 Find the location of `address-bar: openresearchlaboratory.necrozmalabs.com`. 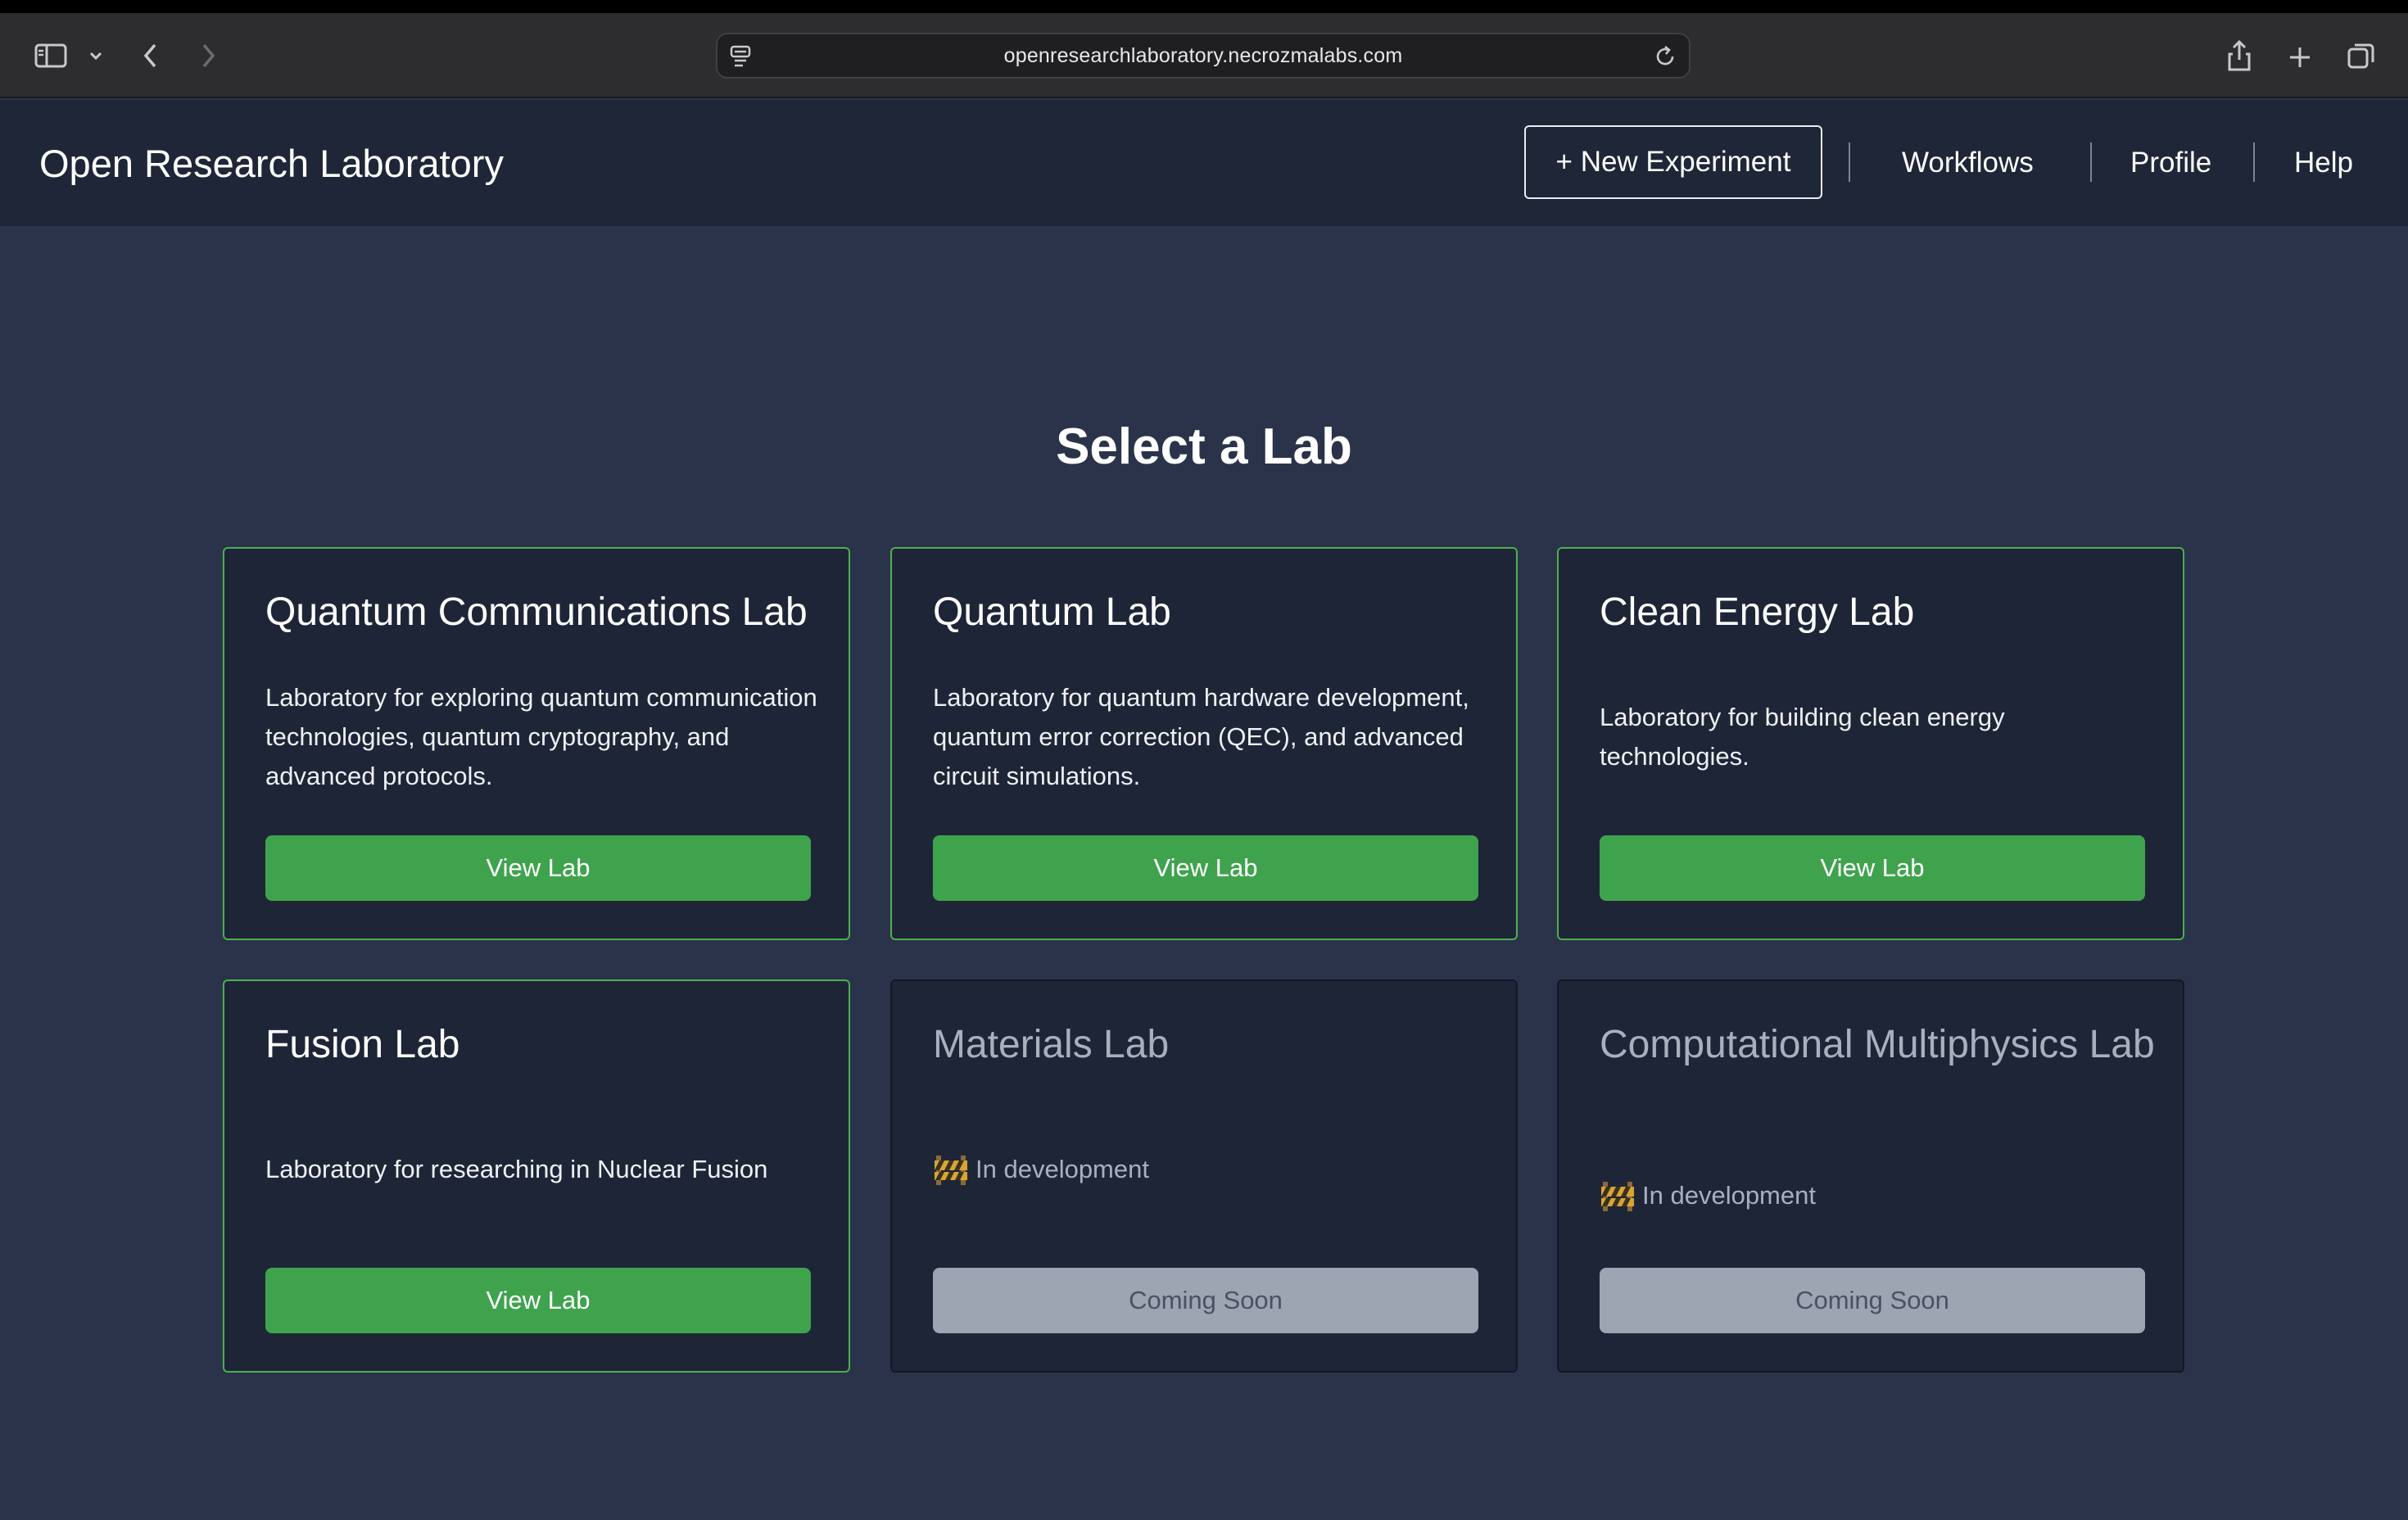

address-bar: openresearchlaboratory.necrozmalabs.com is located at coordinates (1203, 56).